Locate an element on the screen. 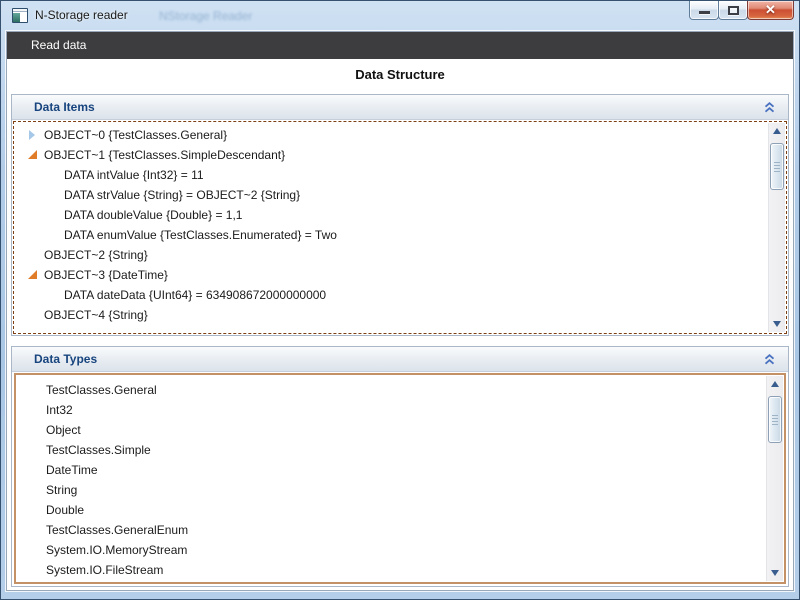 The width and height of the screenshot is (800, 600). data-types-title: Data Types is located at coordinates (66, 359).